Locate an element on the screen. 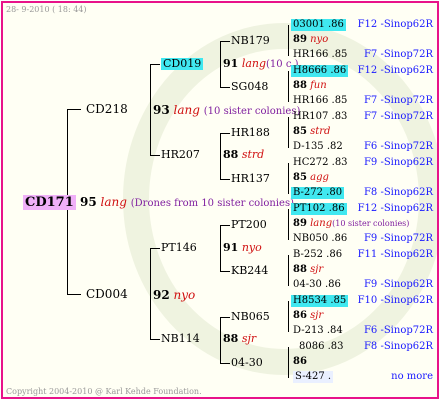 This screenshot has height=400, width=440. gen4-id: HC272 .83 is located at coordinates (320, 163).